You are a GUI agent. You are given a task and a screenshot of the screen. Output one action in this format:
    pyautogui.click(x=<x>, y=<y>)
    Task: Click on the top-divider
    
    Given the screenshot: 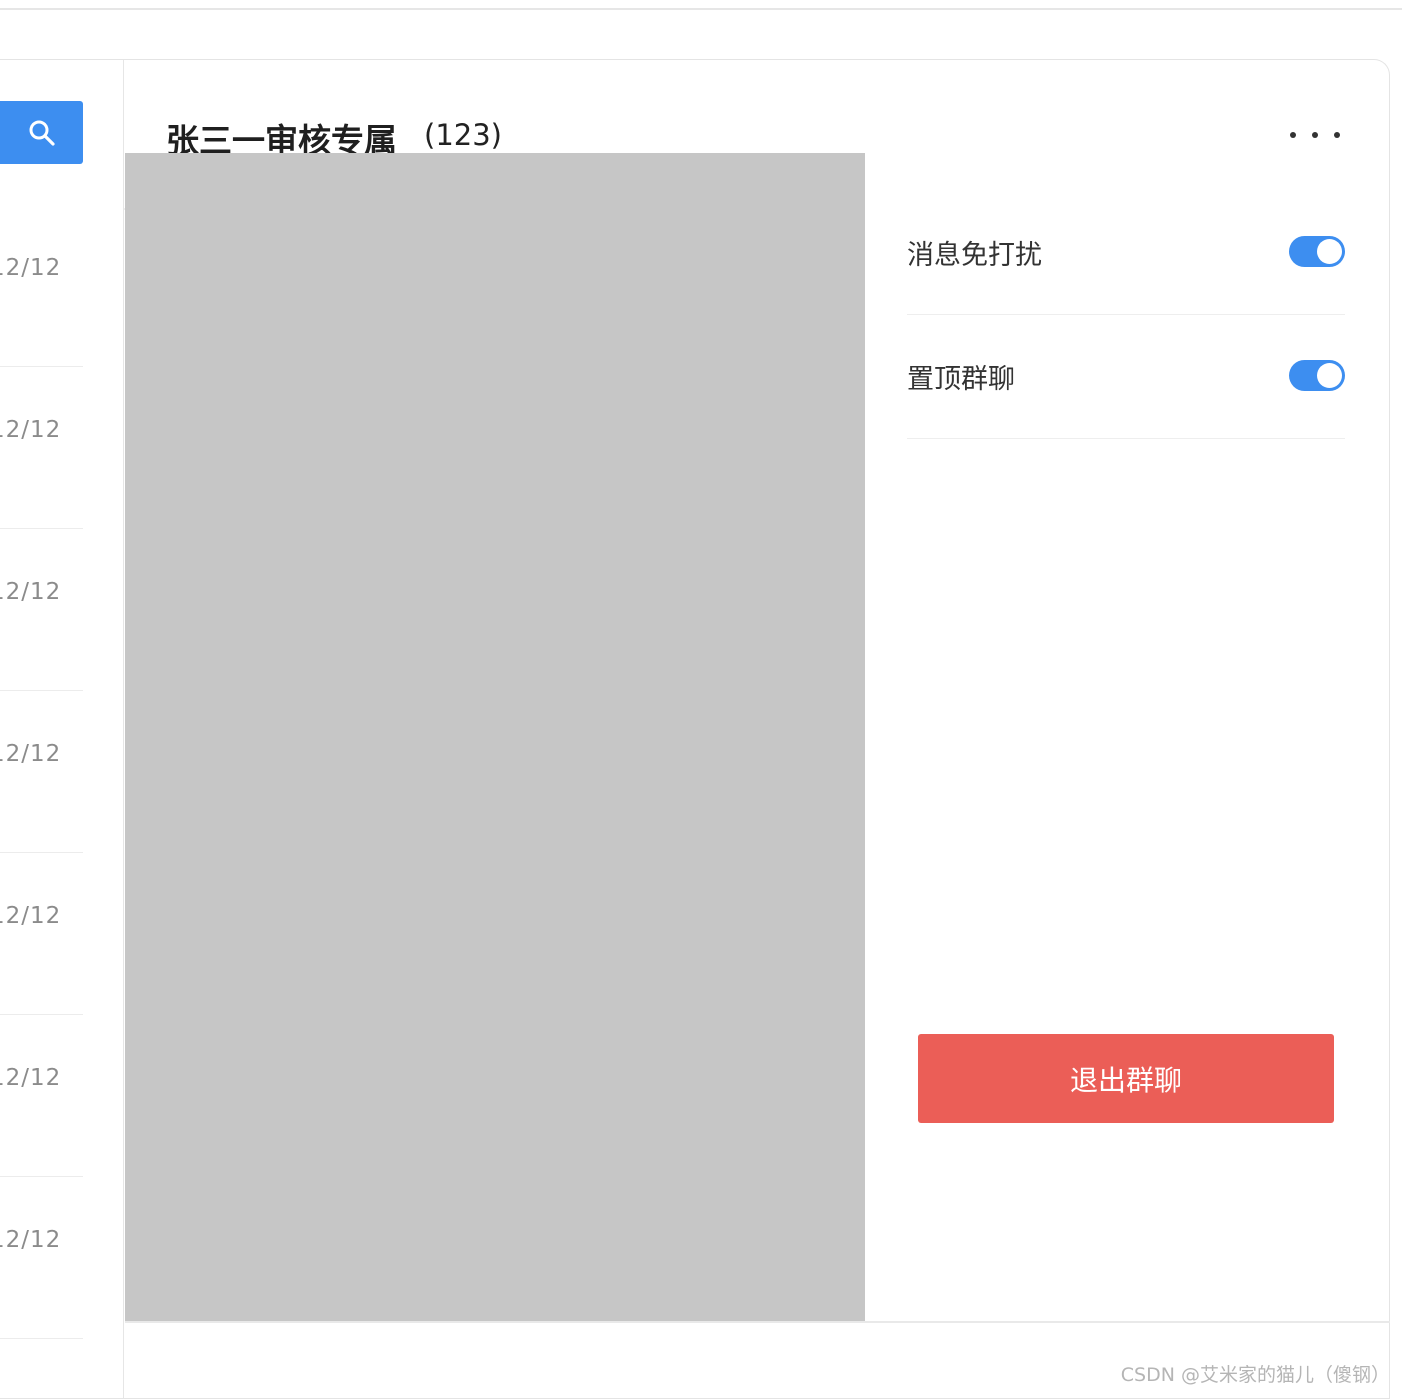 What is the action you would take?
    pyautogui.click(x=701, y=9)
    